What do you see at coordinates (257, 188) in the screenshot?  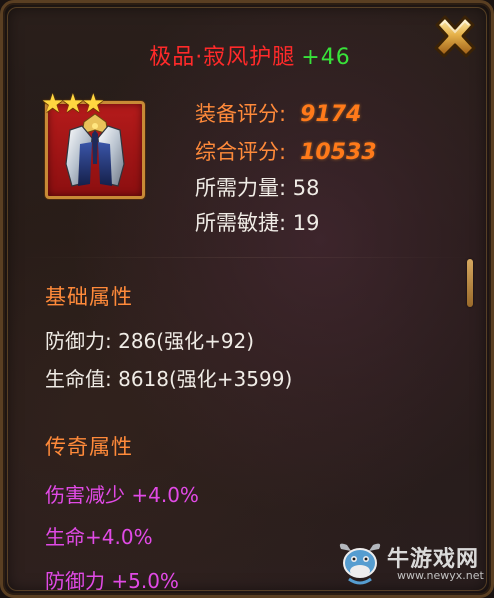 I see `required-strength: 所需力量: 58` at bounding box center [257, 188].